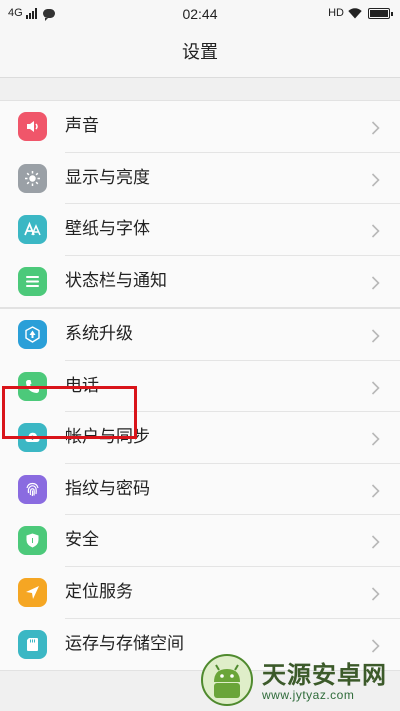 This screenshot has width=400, height=711. Describe the element at coordinates (200, 53) in the screenshot. I see `page-title: 设置` at that location.